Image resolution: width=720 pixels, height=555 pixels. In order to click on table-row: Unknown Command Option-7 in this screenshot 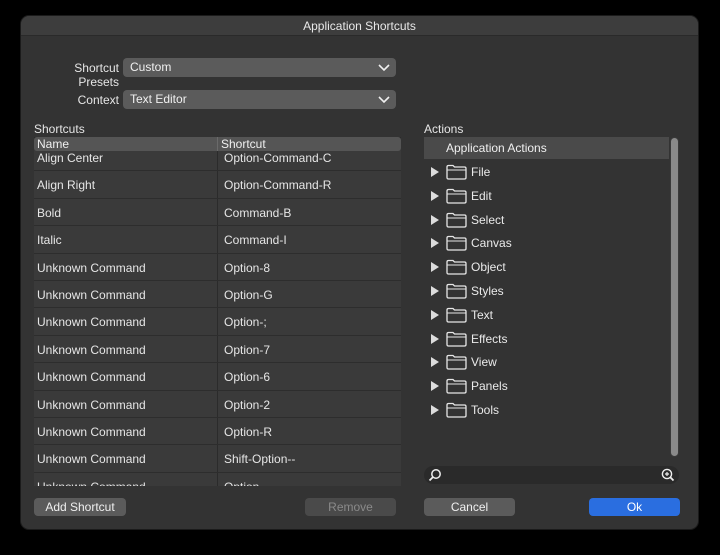, I will do `click(217, 349)`.